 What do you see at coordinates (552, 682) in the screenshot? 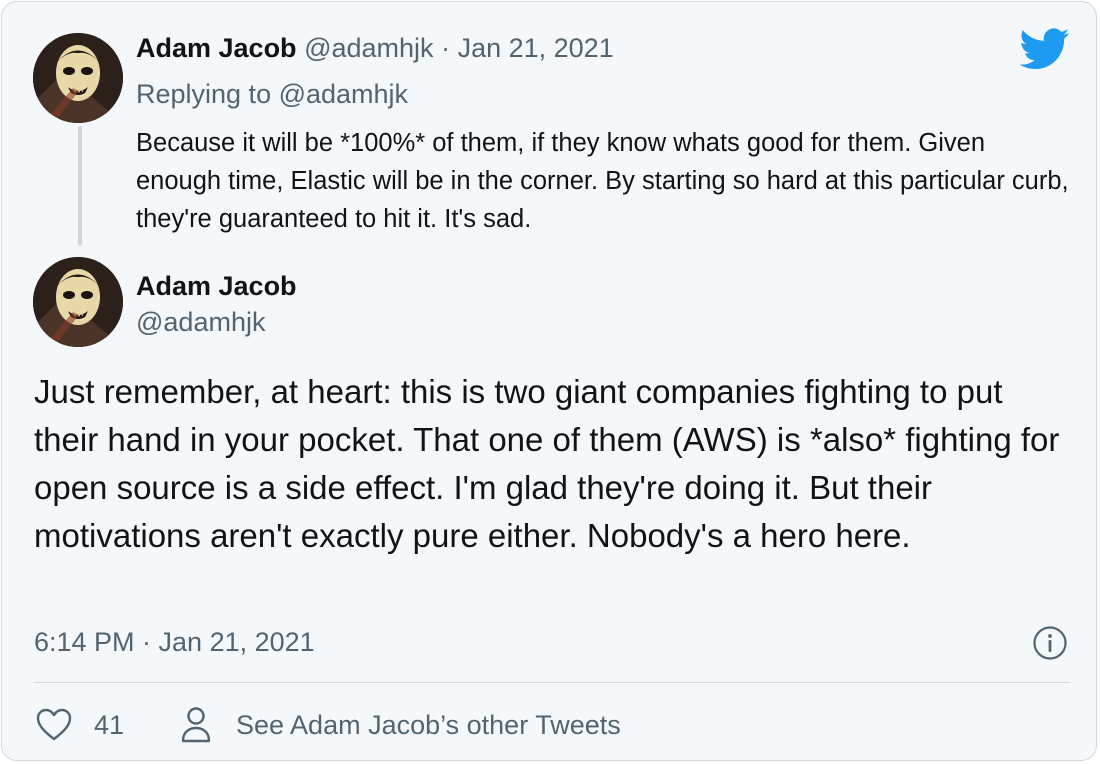
I see `action-bar-divider` at bounding box center [552, 682].